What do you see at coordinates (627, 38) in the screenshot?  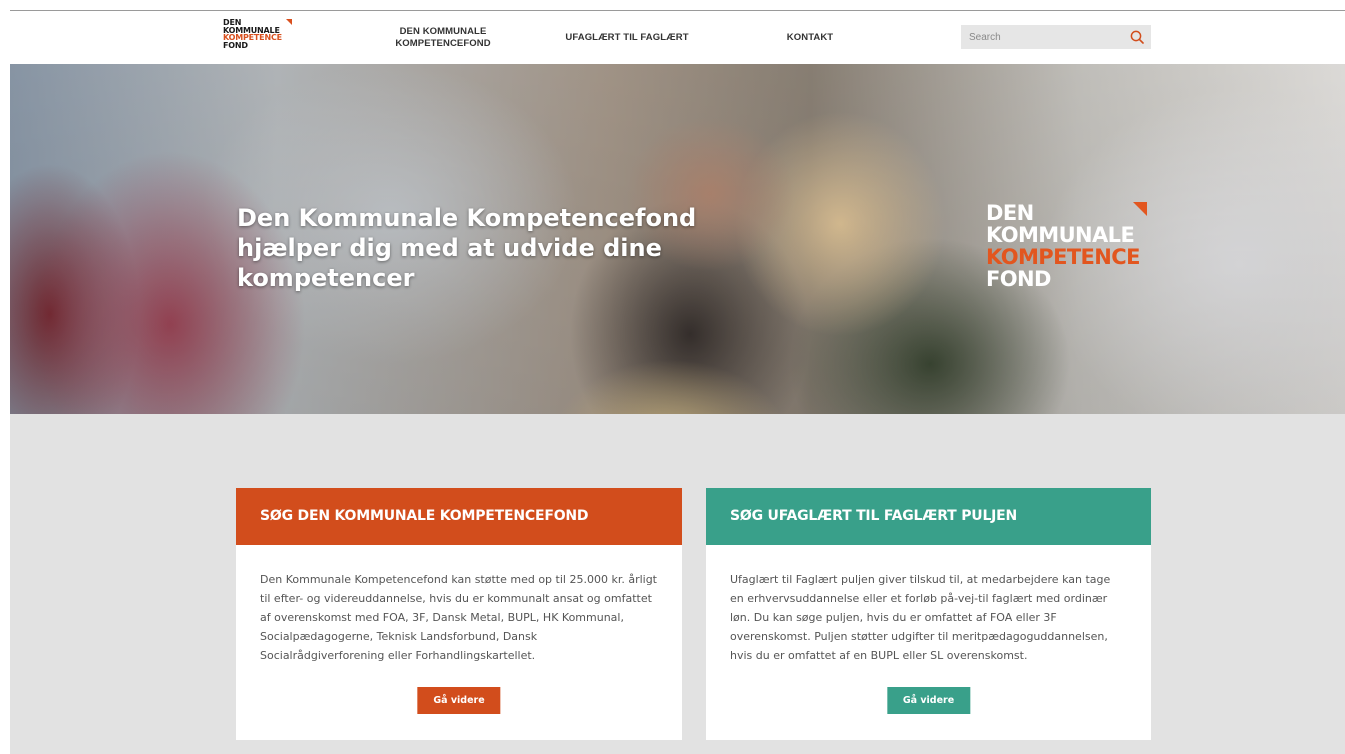 I see `nav-ufaglaert-til-faglaert: UFAGLÆRT TIL FAGLÆRT` at bounding box center [627, 38].